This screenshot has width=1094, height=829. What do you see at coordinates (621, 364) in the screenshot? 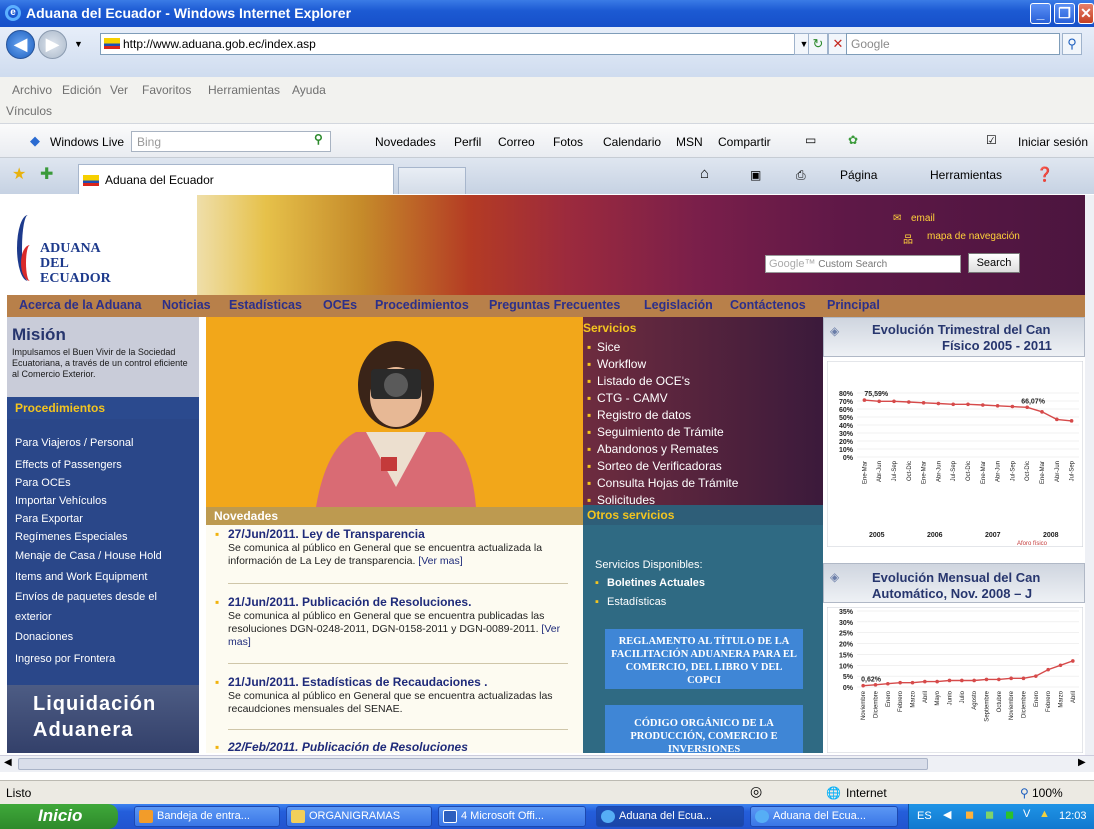
I see `serv-workflow: Workflow` at bounding box center [621, 364].